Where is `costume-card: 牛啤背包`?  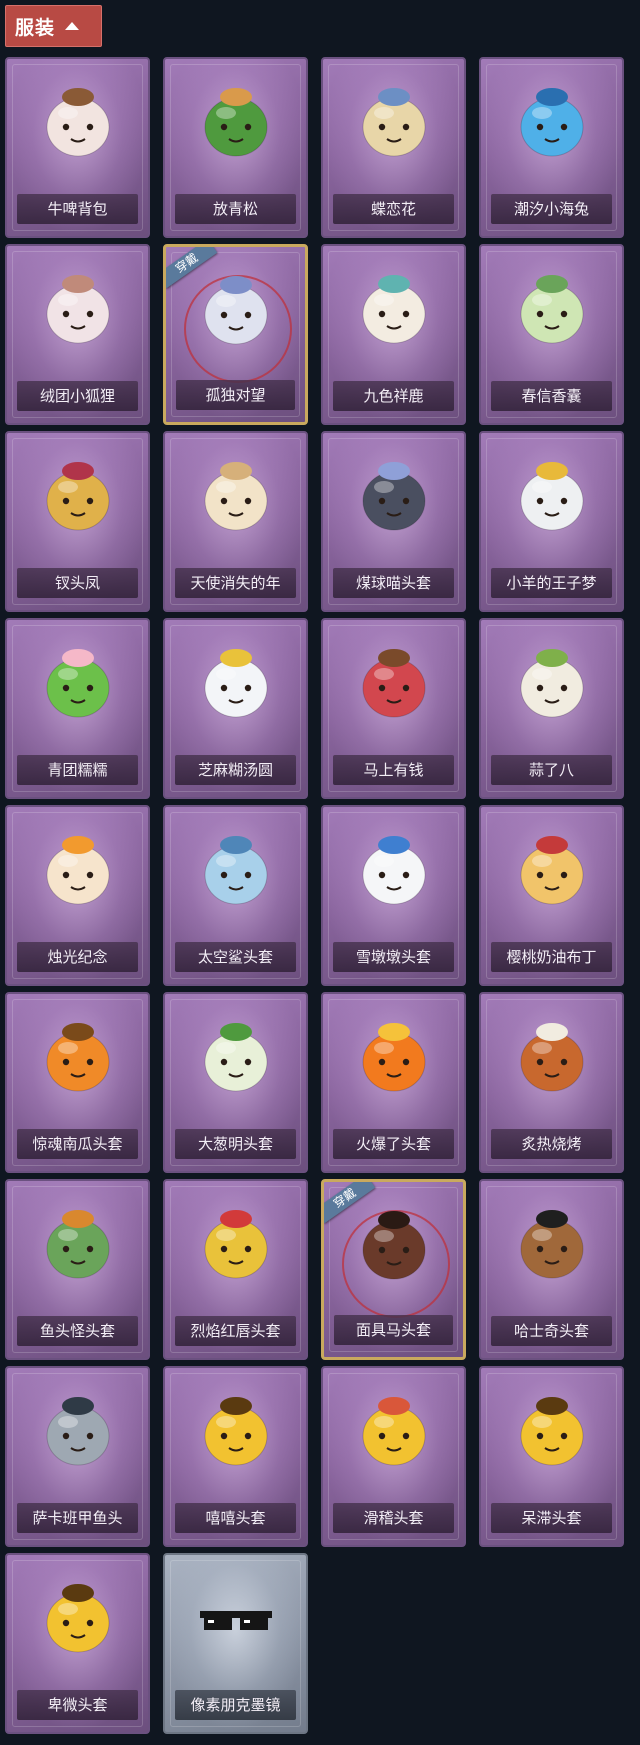
costume-card: 牛啤背包 is located at coordinates (77, 147).